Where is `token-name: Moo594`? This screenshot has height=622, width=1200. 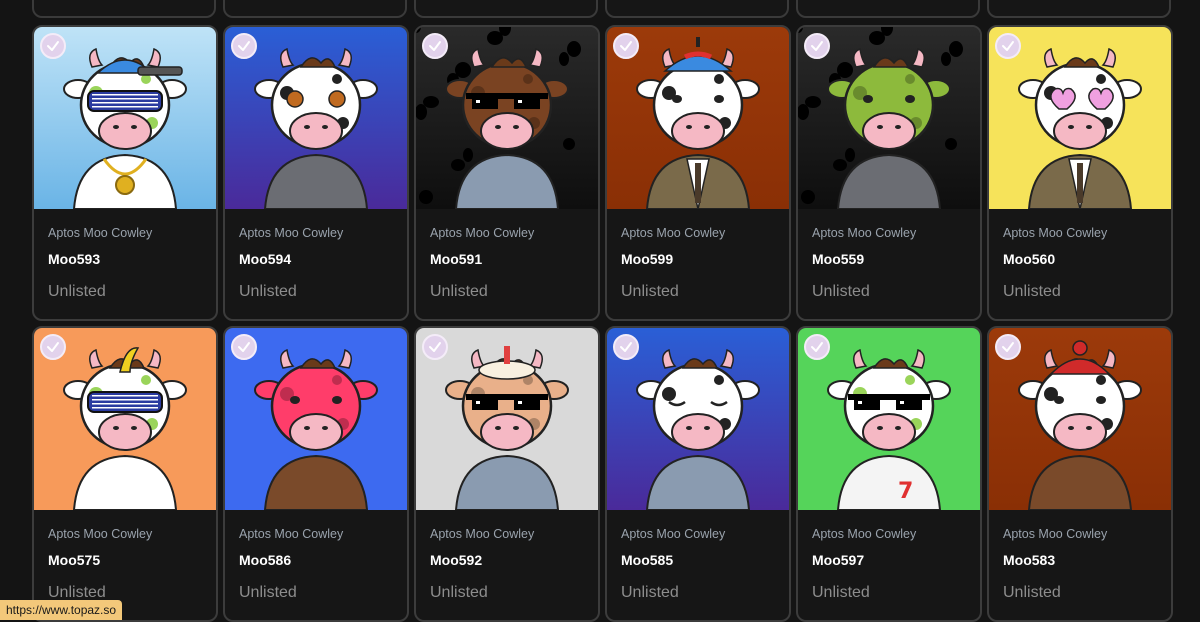 token-name: Moo594 is located at coordinates (265, 259).